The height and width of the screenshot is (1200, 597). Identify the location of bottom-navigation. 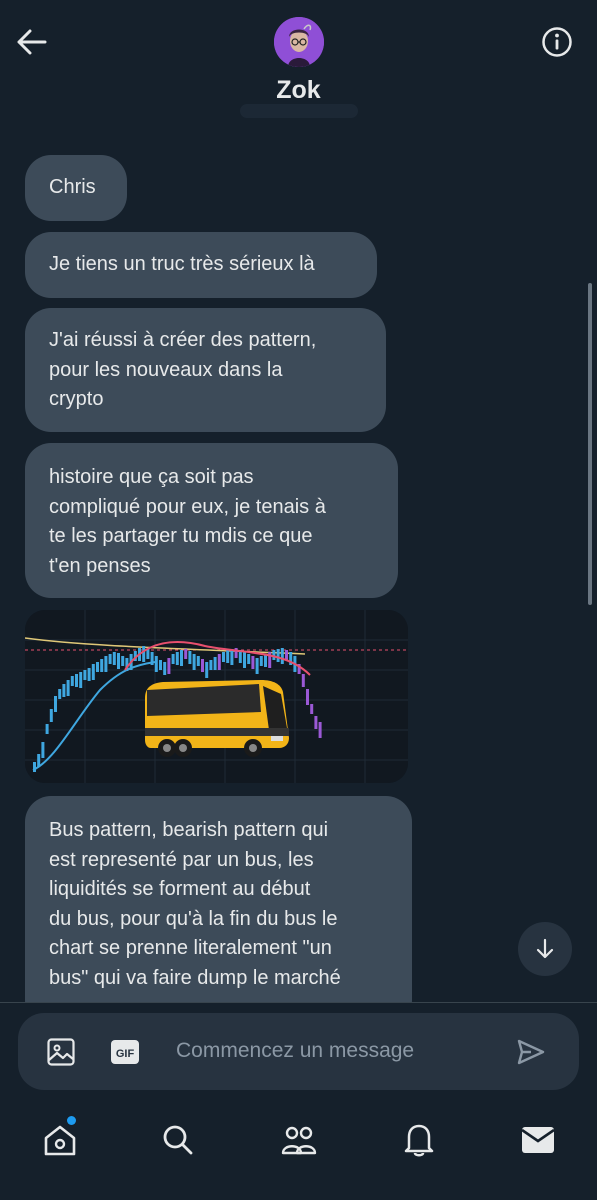
(298, 1150).